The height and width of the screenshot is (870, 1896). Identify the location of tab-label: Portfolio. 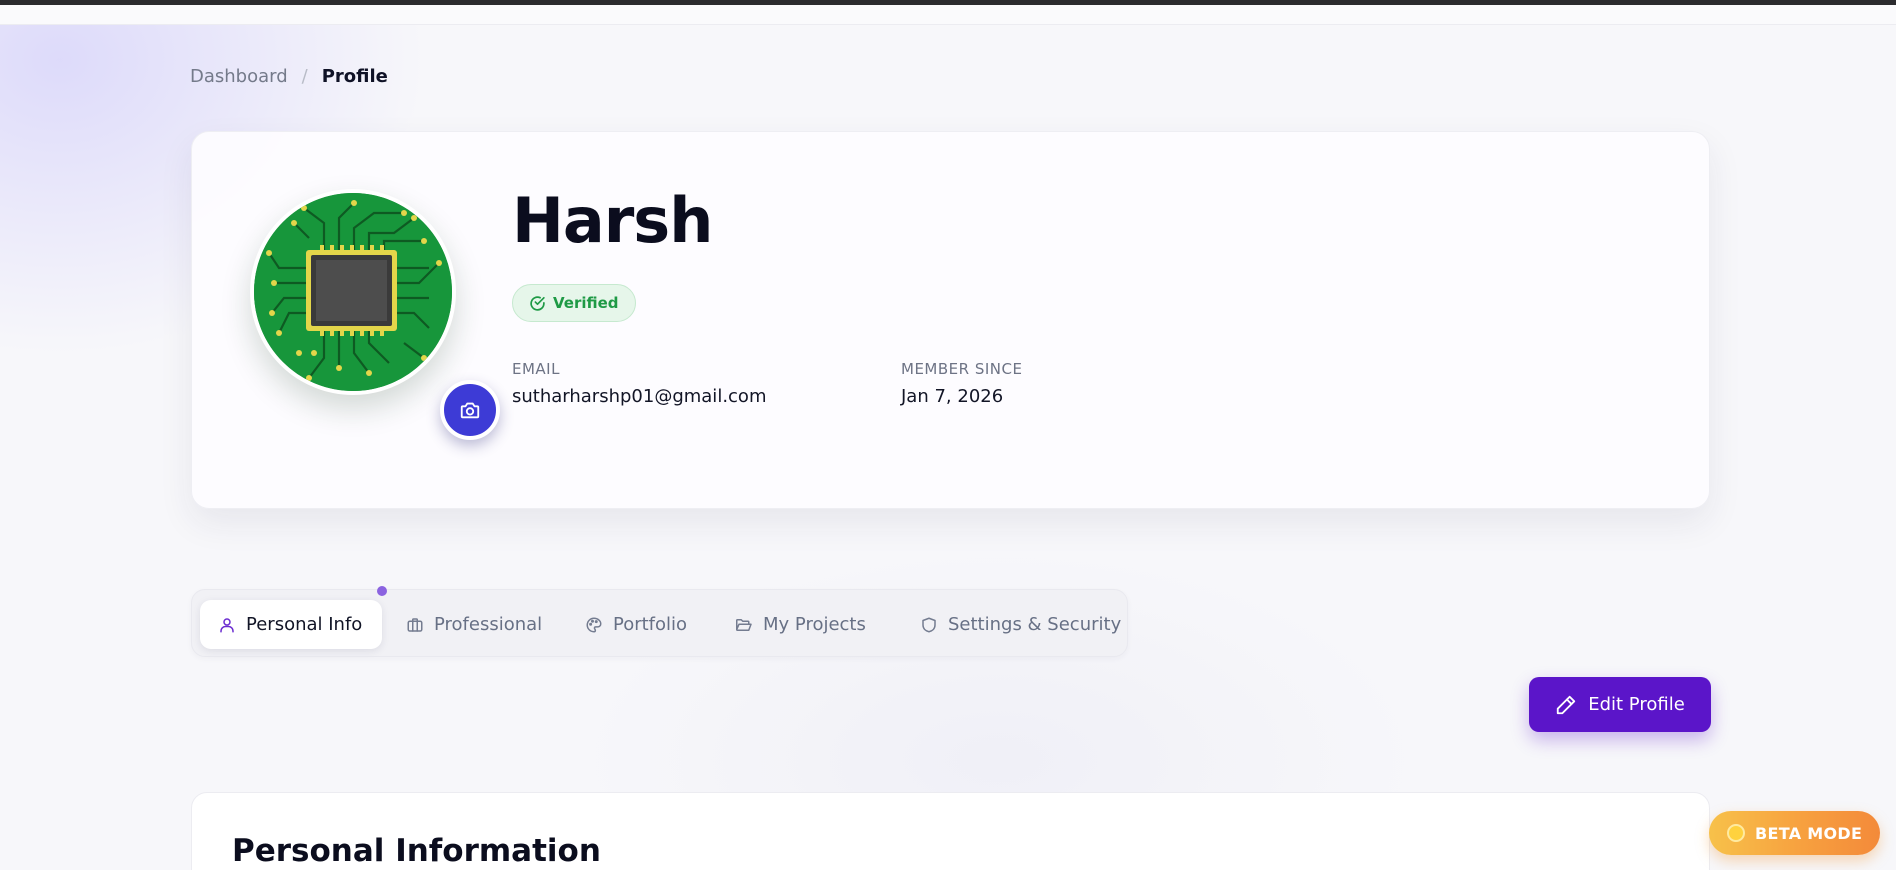
(650, 624).